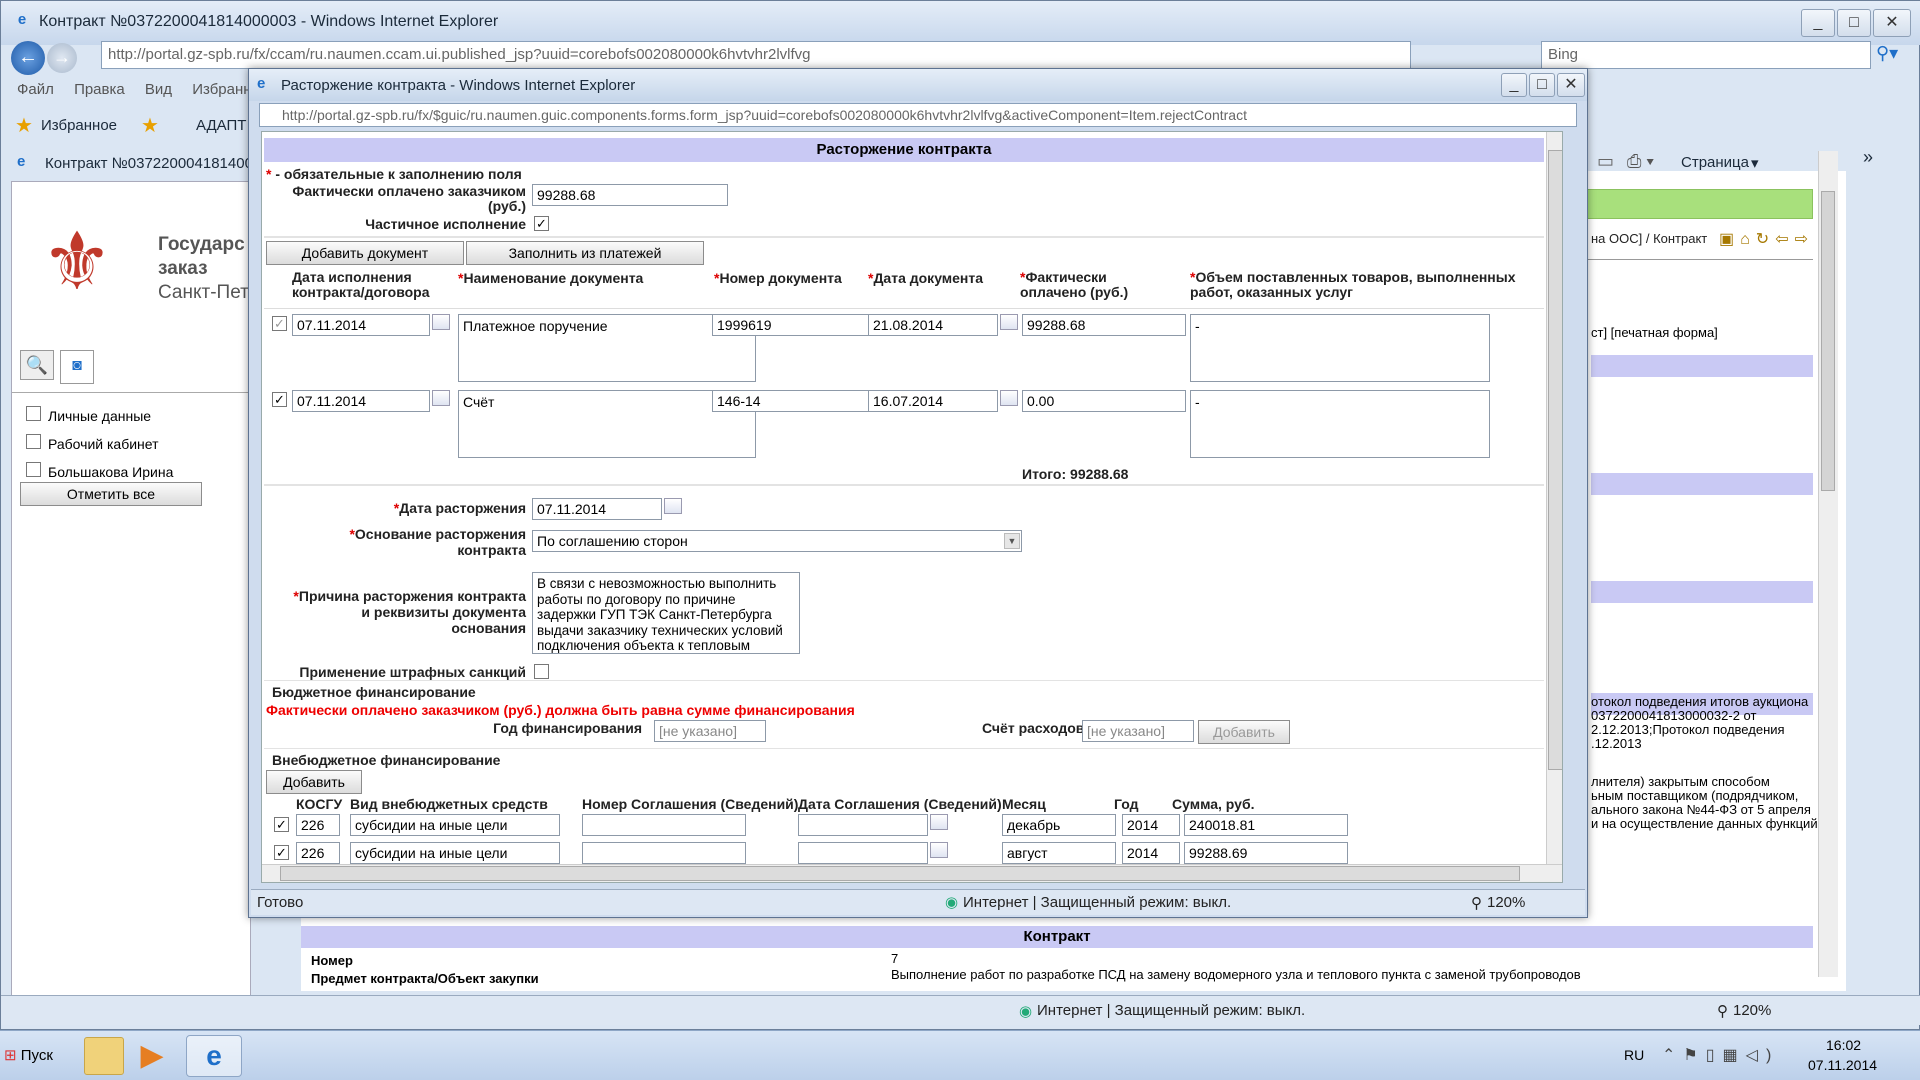 This screenshot has width=1920, height=1080. Describe the element at coordinates (1818, 23) in the screenshot. I see `minimize-button: _` at that location.